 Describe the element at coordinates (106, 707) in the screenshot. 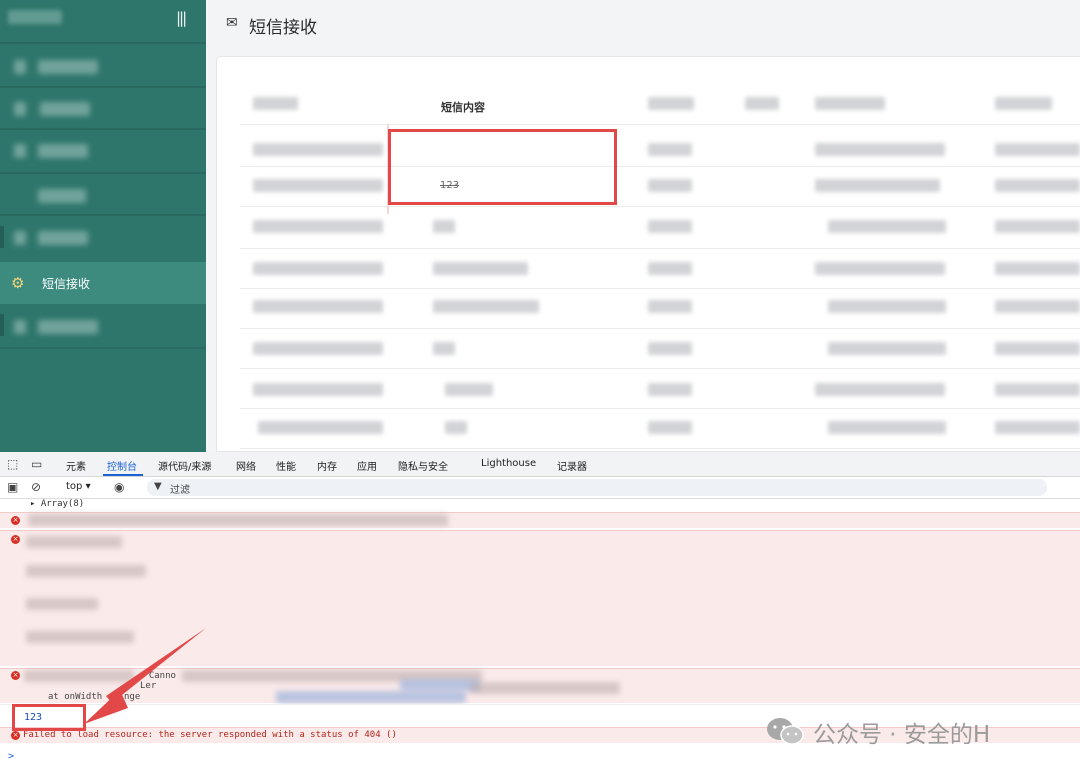

I see `arrow-head` at that location.